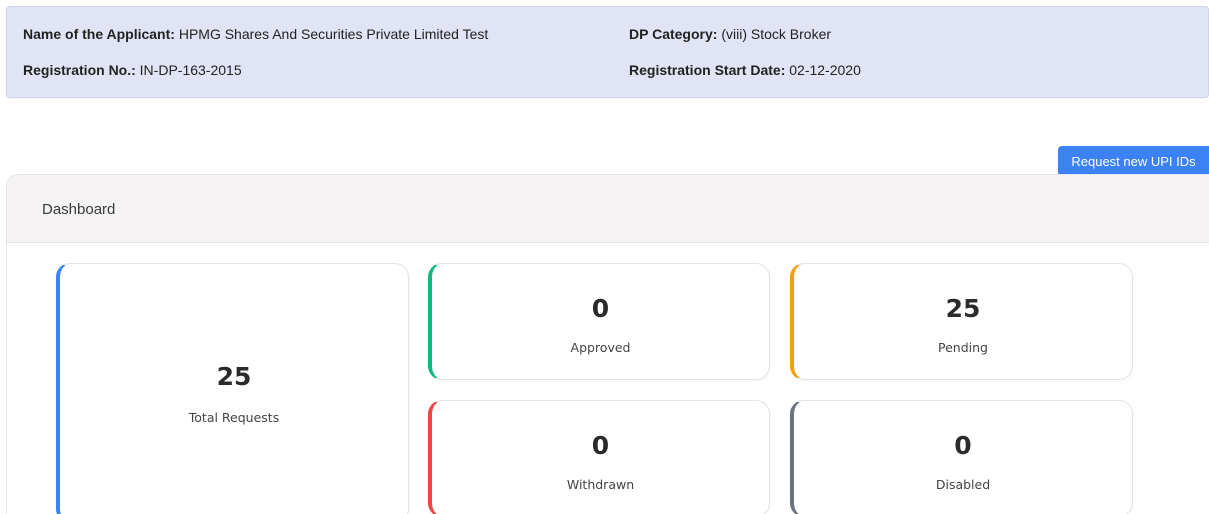 This screenshot has height=514, width=1209. Describe the element at coordinates (600, 445) in the screenshot. I see `stat-withdrawn-value: 0` at that location.